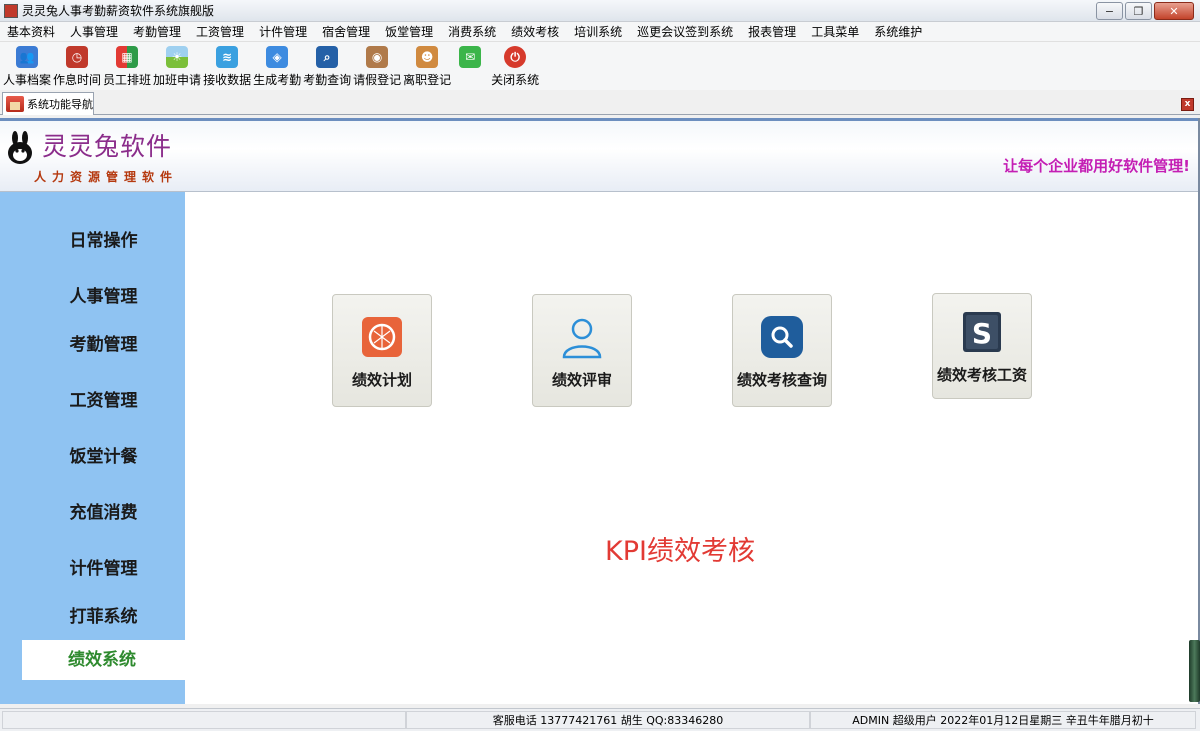 The image size is (1200, 731). Describe the element at coordinates (106, 177) in the screenshot. I see `brand-subtitle: 人力资源管理软件` at that location.